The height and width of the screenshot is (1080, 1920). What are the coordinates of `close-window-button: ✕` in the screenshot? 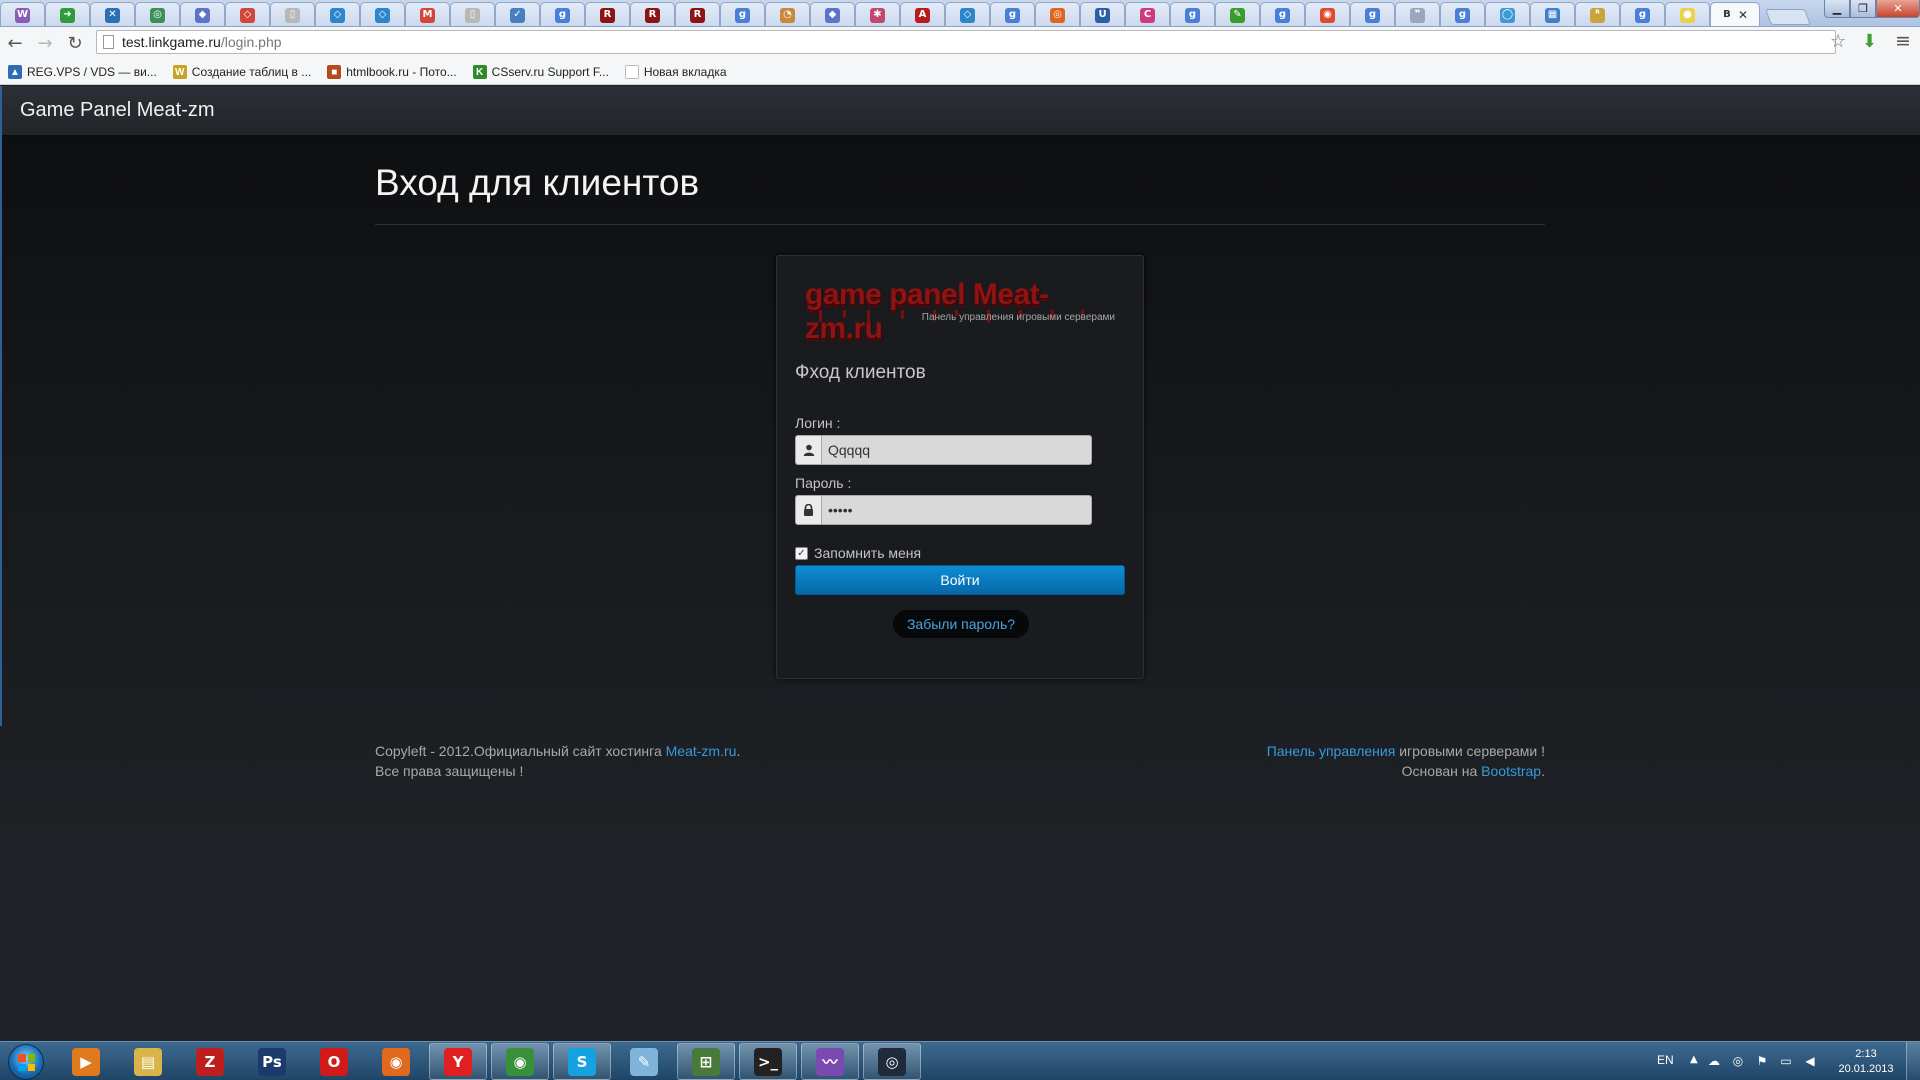 It's located at (1898, 9).